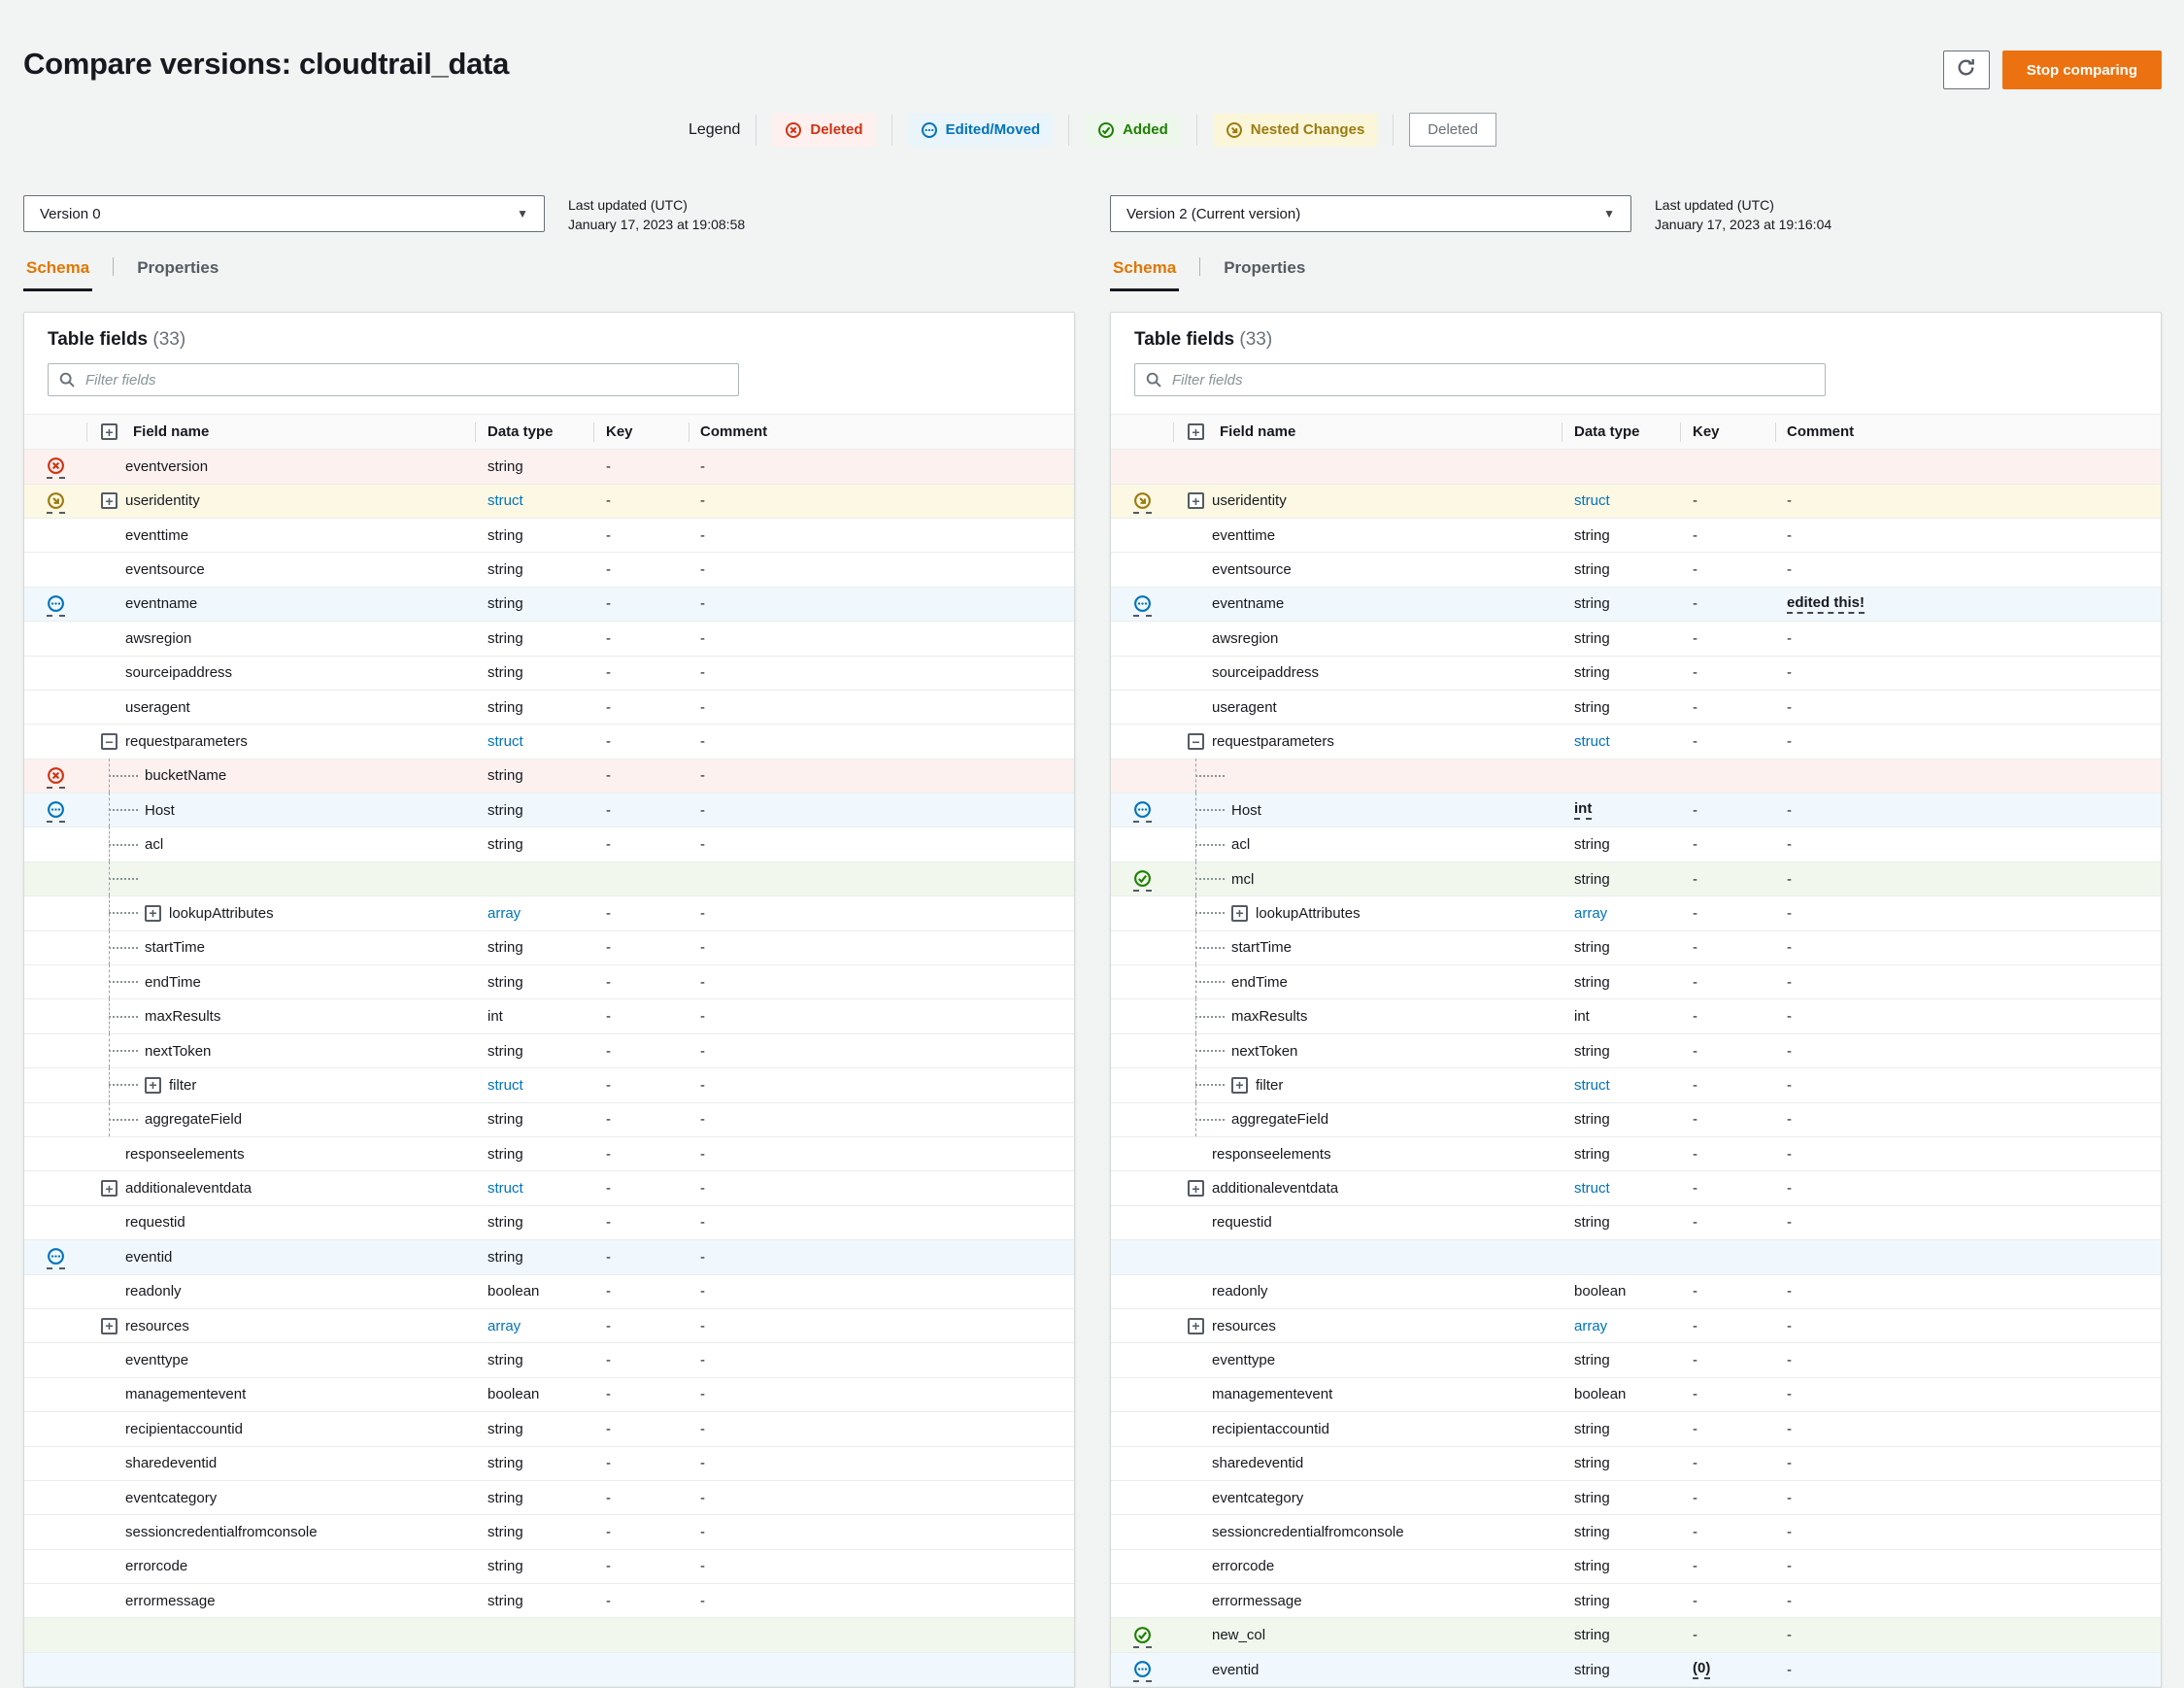 The width and height of the screenshot is (2184, 1688). Describe the element at coordinates (619, 432) in the screenshot. I see `key-header-label: Key` at that location.